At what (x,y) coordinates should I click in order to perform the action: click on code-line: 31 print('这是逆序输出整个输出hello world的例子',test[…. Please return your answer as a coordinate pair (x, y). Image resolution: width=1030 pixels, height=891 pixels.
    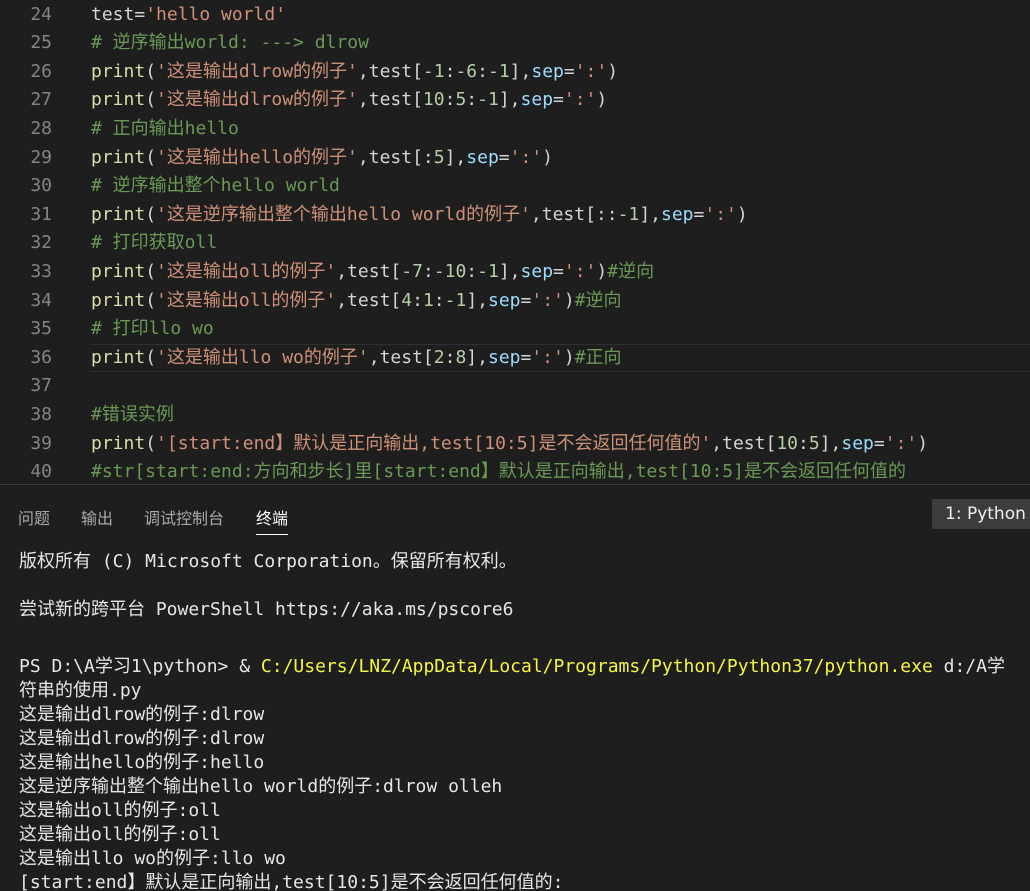
    Looking at the image, I should click on (515, 215).